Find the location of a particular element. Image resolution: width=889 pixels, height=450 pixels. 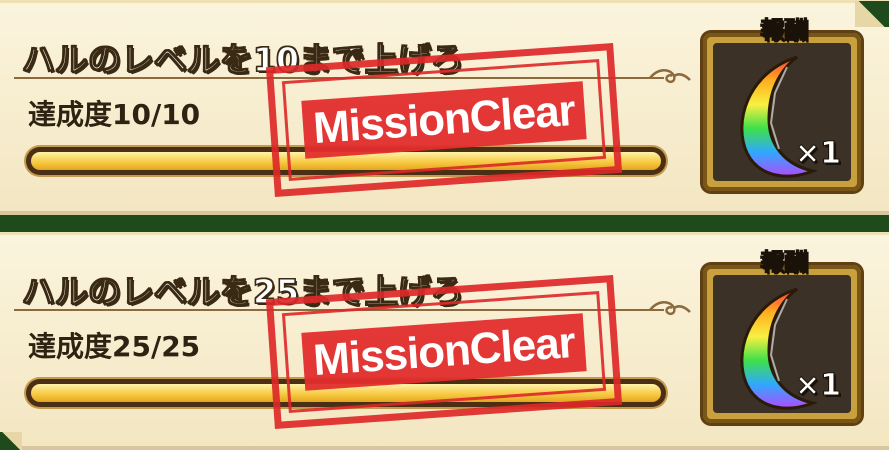

progress-label: 達成度10/10 is located at coordinates (114, 114).